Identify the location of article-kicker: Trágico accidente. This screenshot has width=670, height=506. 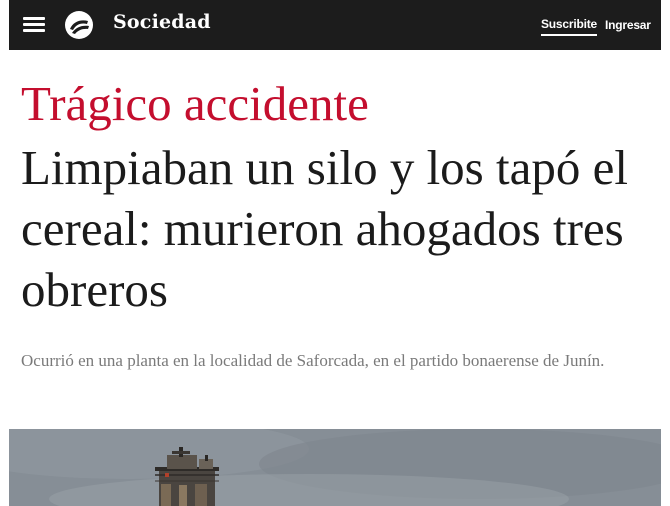
(195, 103).